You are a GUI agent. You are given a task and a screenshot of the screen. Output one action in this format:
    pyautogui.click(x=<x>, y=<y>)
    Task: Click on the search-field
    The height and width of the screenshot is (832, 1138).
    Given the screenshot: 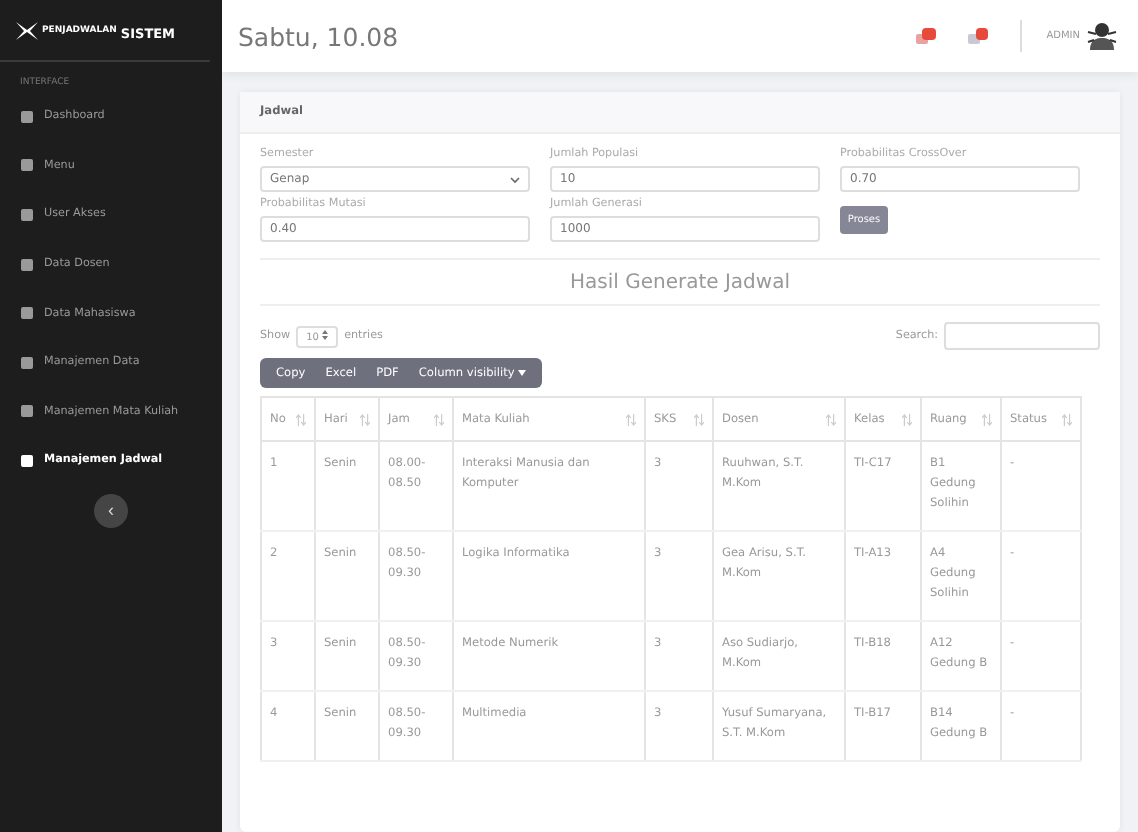 What is the action you would take?
    pyautogui.click(x=1022, y=336)
    